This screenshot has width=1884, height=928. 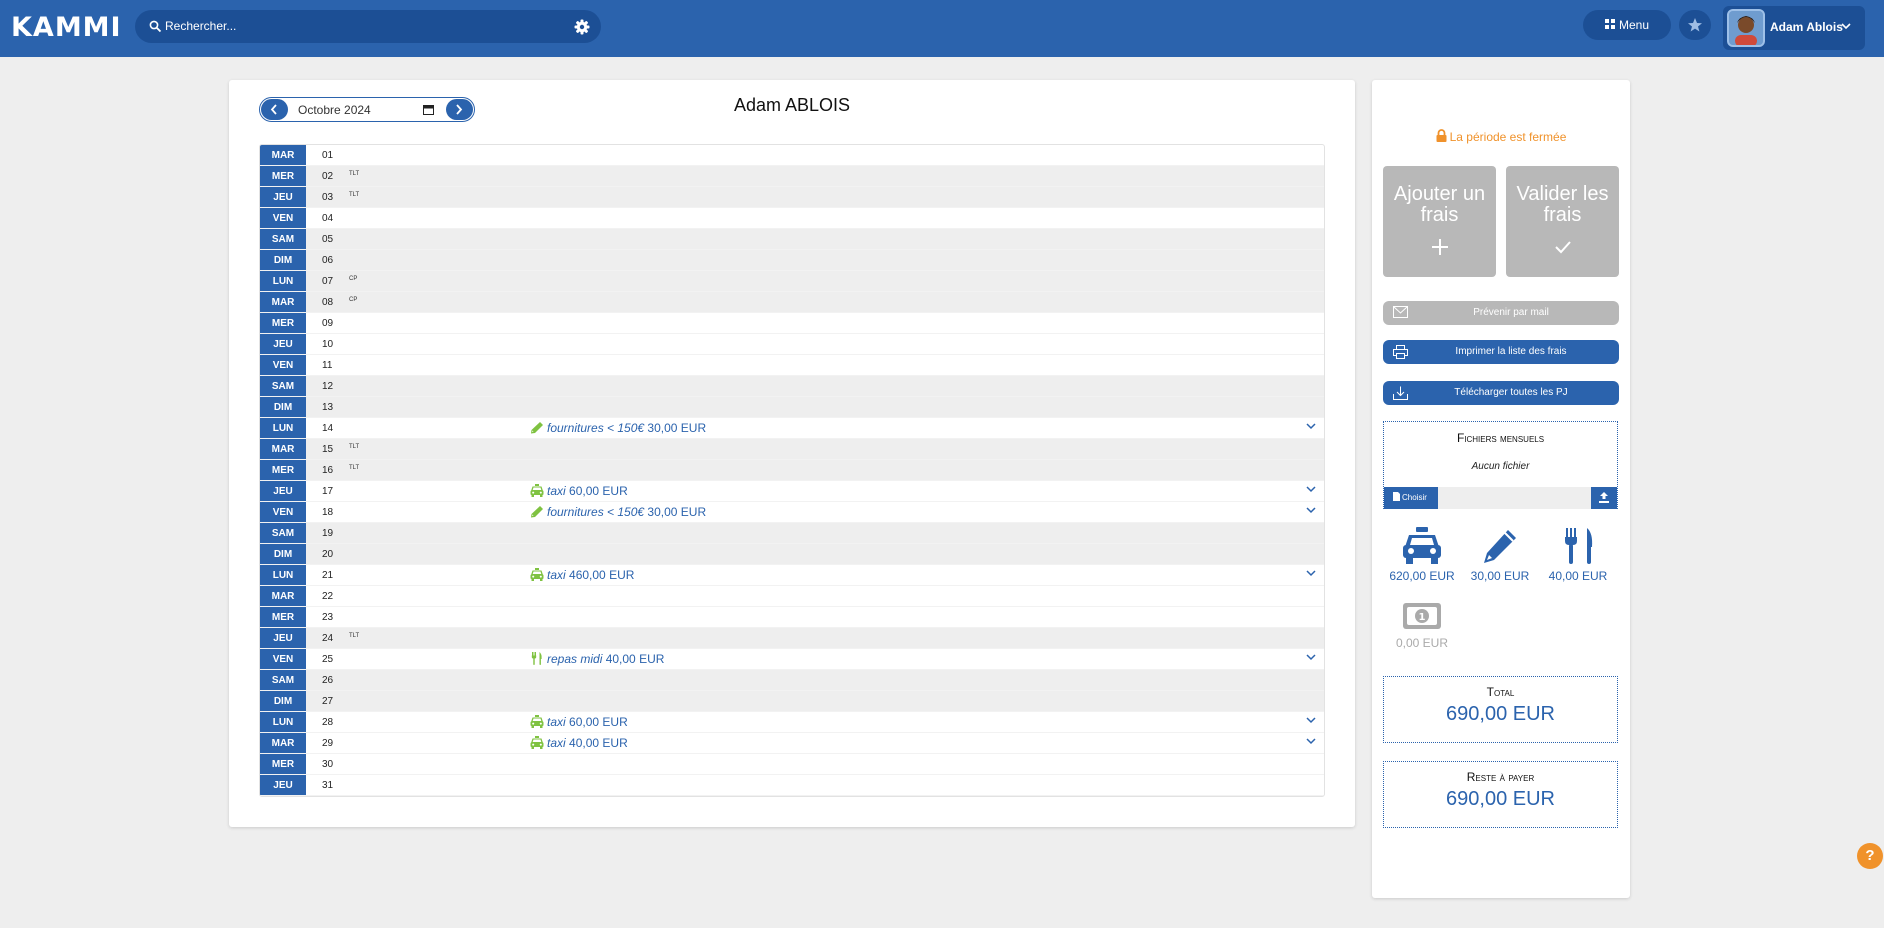 What do you see at coordinates (1500, 555) in the screenshot?
I see `category-supplies: 30,00 EUR` at bounding box center [1500, 555].